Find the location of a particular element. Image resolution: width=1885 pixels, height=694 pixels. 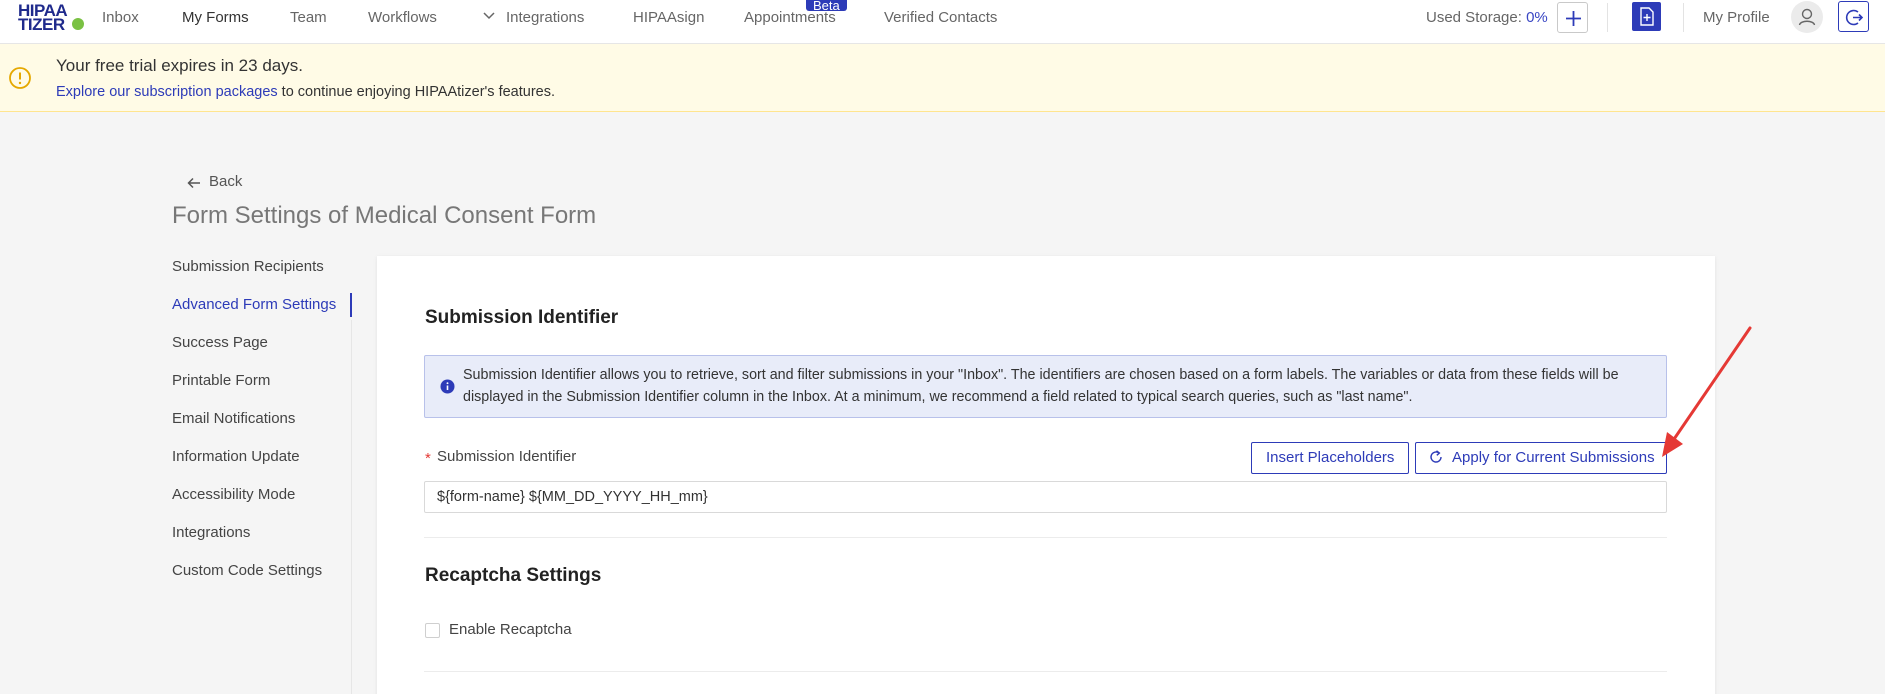

nav-workflows: Workflows is located at coordinates (402, 18).